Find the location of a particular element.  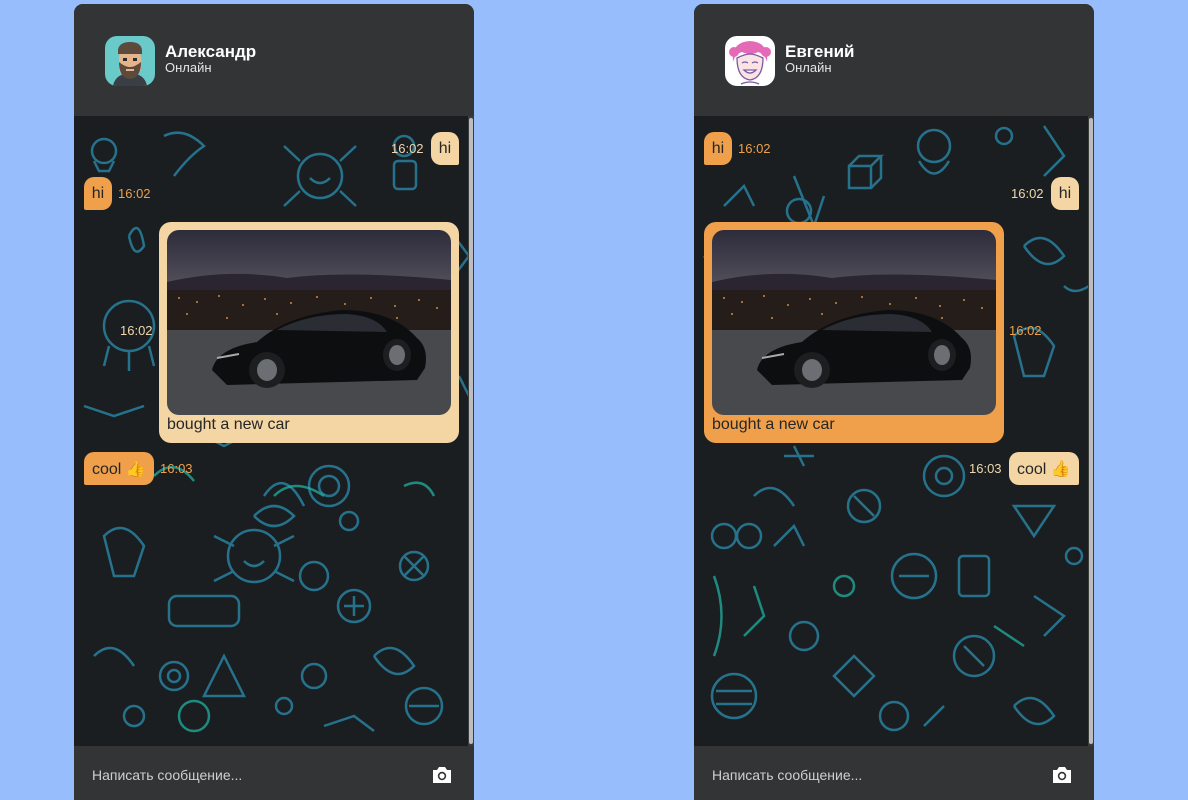

pink-hair-avatar-icon is located at coordinates (750, 61).